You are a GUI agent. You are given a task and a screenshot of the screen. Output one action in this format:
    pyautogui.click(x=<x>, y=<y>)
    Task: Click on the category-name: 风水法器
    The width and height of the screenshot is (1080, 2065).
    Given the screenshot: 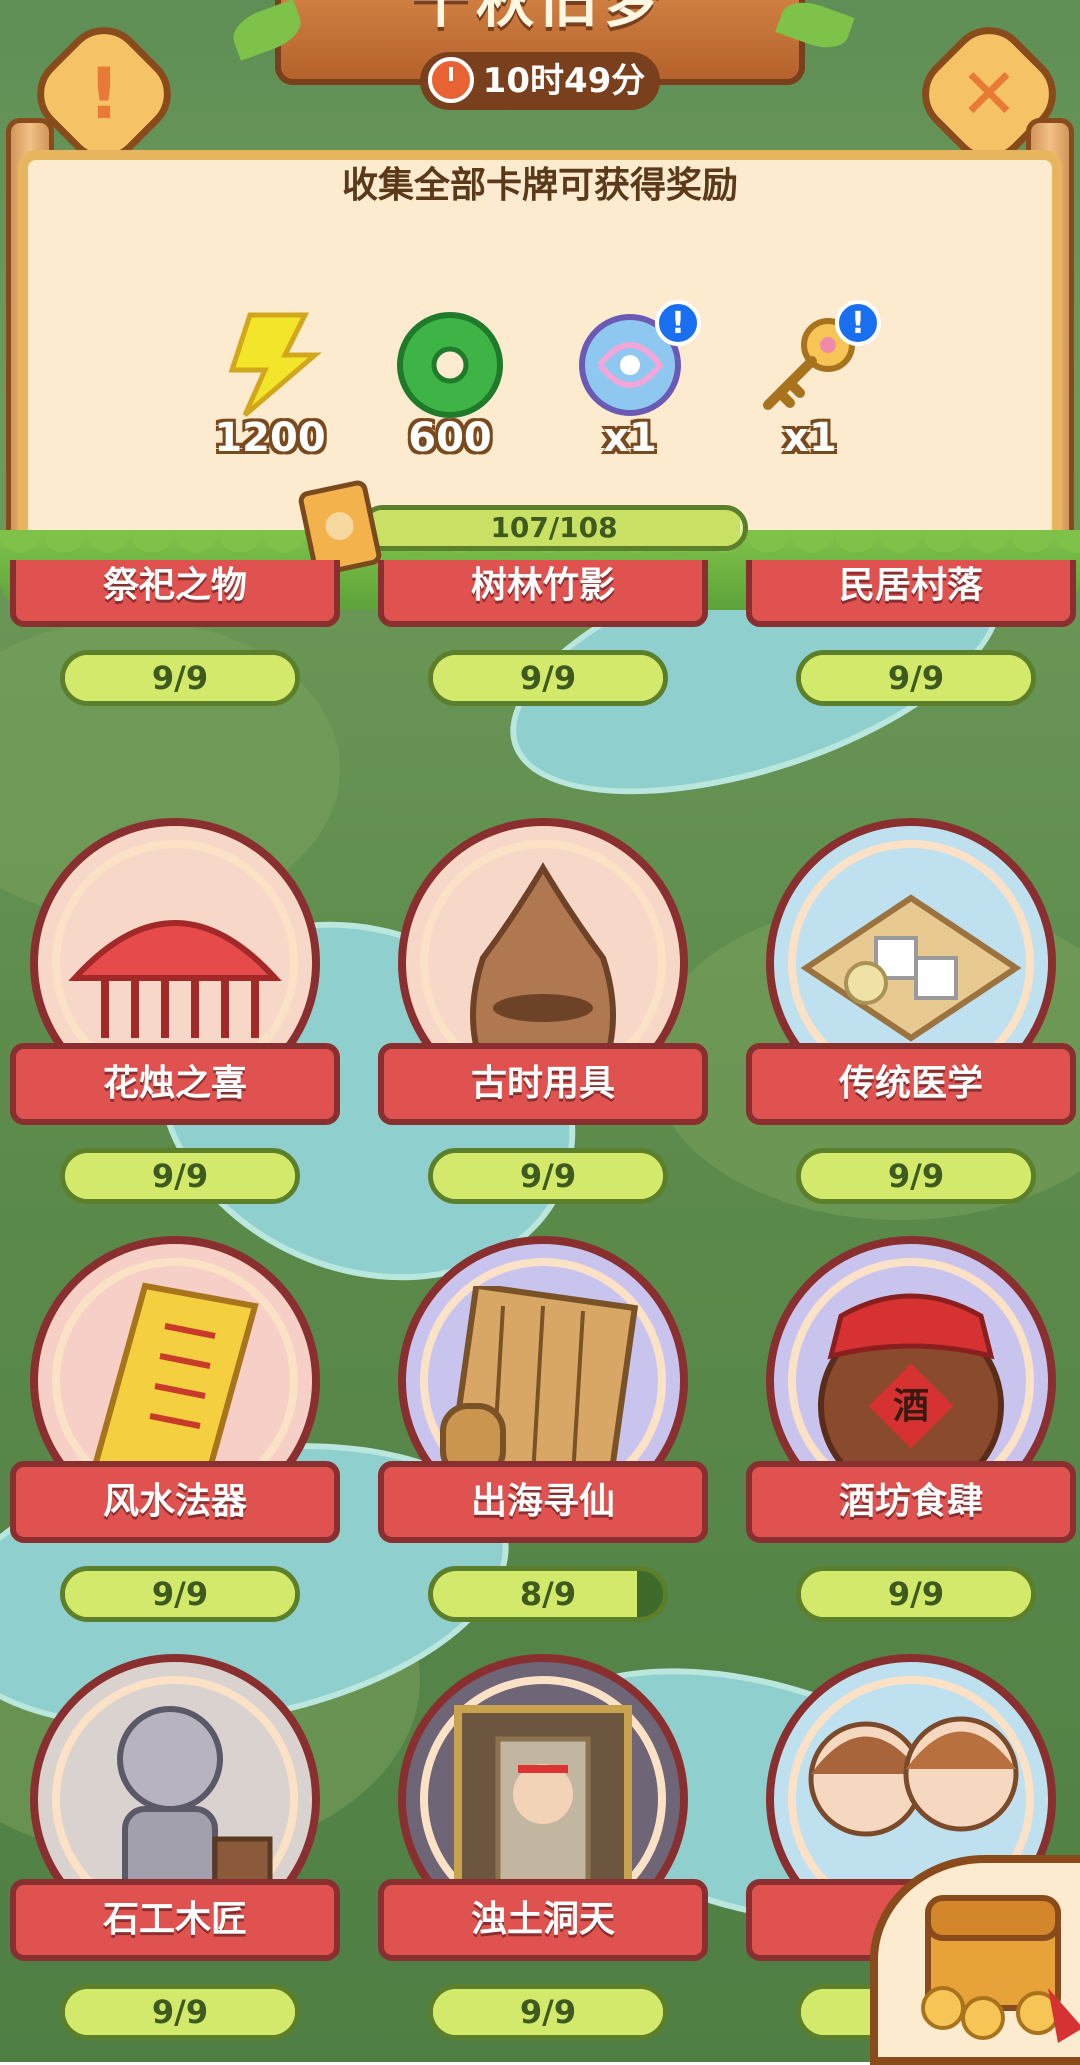 What is the action you would take?
    pyautogui.click(x=175, y=1502)
    